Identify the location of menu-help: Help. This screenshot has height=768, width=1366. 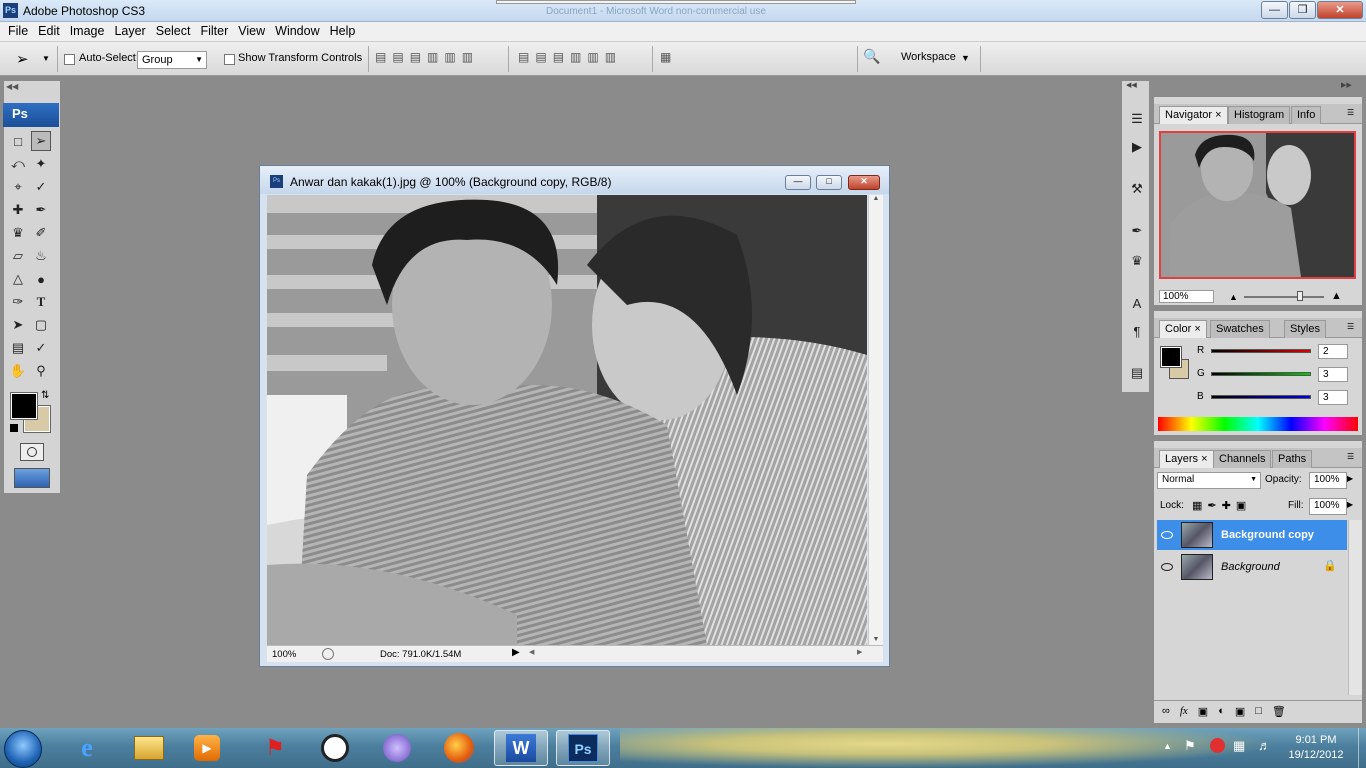
(343, 31).